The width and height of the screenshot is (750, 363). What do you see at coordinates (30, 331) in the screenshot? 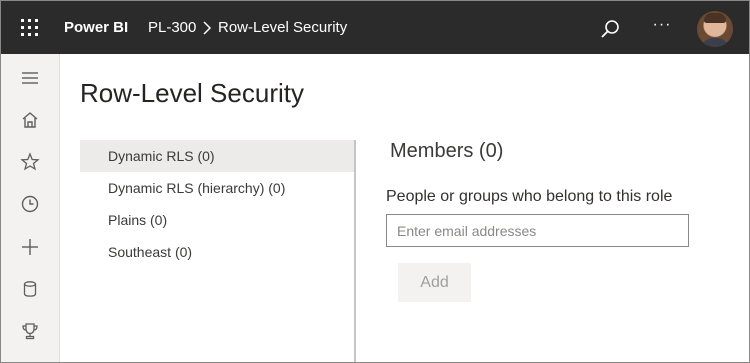
I see `trophy-icon` at bounding box center [30, 331].